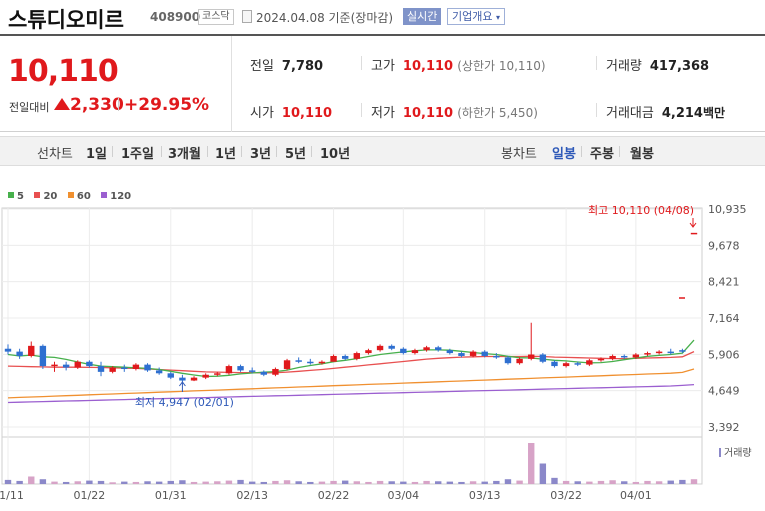 The width and height of the screenshot is (765, 511). I want to click on prev-close-label: 전일, so click(262, 66).